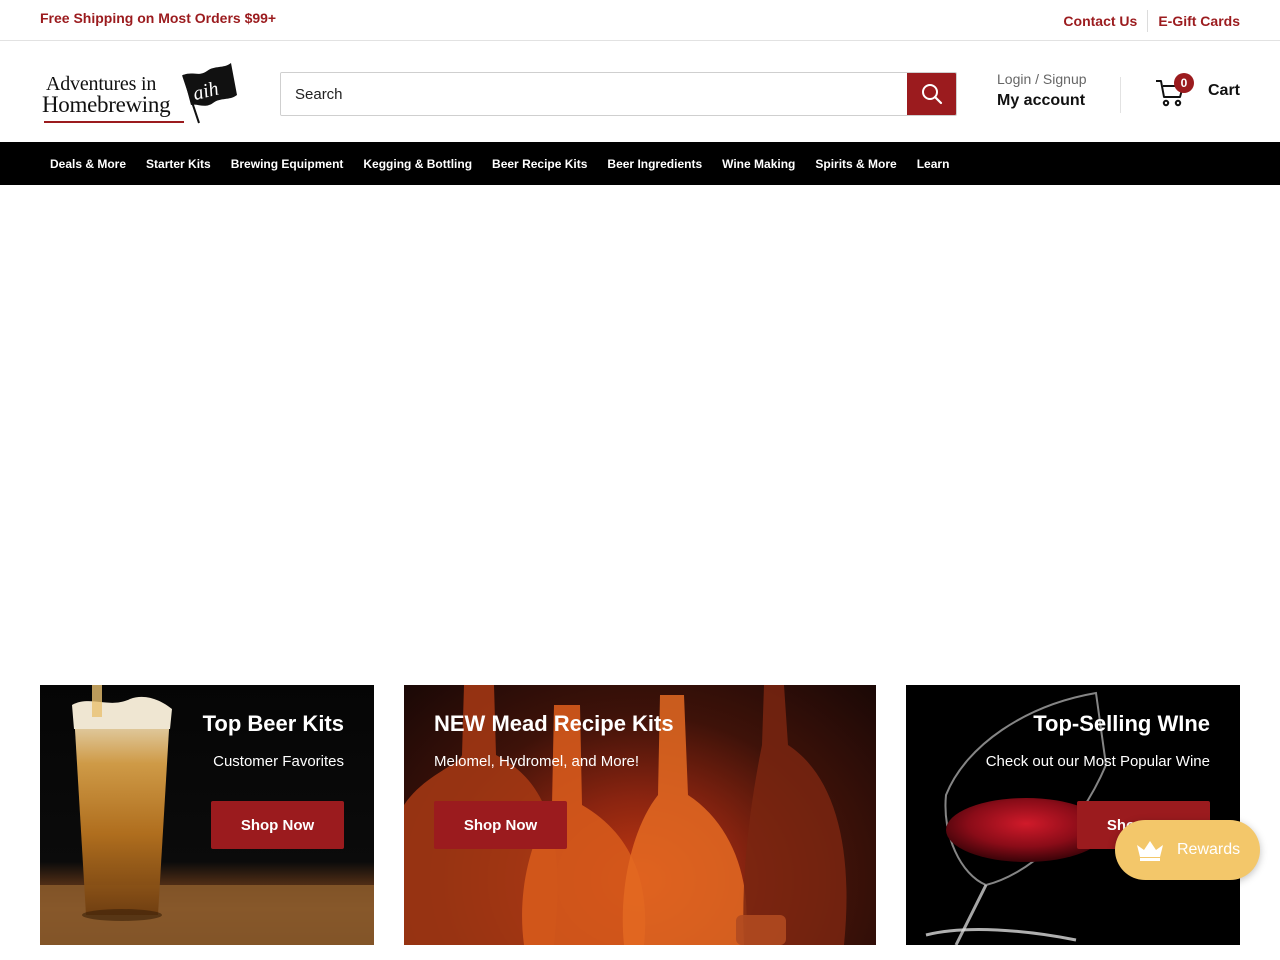 The height and width of the screenshot is (960, 1280). What do you see at coordinates (933, 164) in the screenshot?
I see `nav-item-learn: Learn` at bounding box center [933, 164].